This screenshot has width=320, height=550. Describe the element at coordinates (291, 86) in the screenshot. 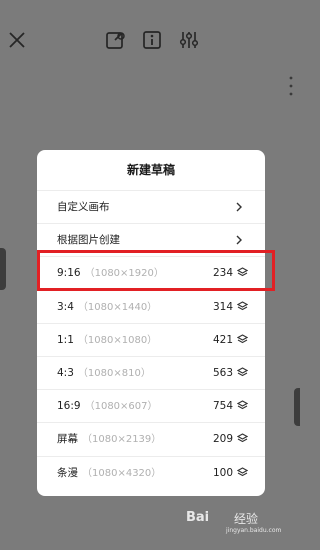

I see `more-dots-icon` at that location.